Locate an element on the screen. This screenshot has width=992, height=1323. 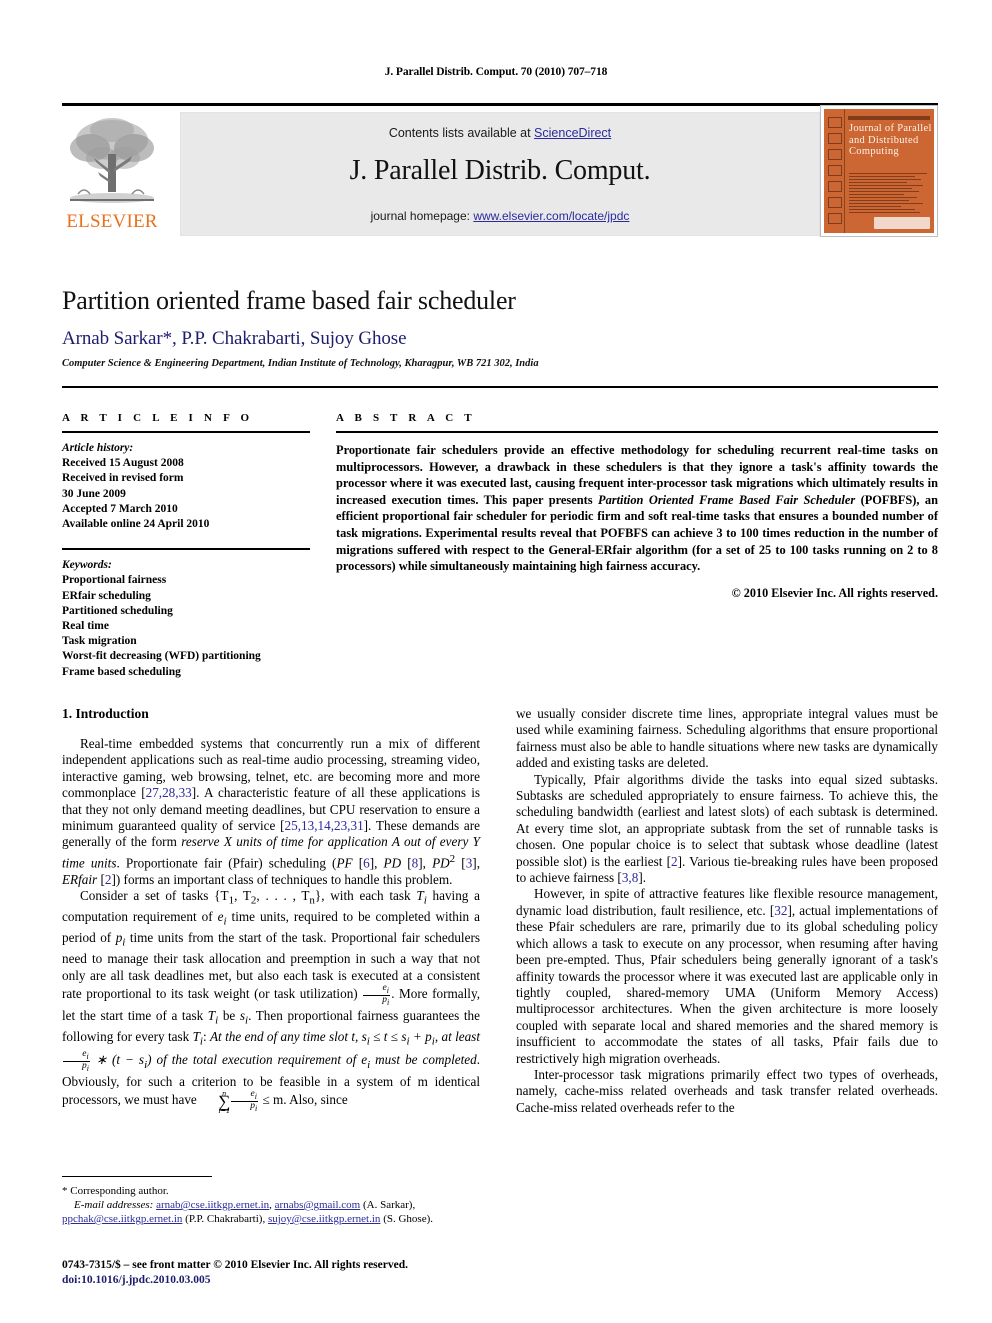
elsevier-logo: ELSEVIER is located at coordinates (112, 172).